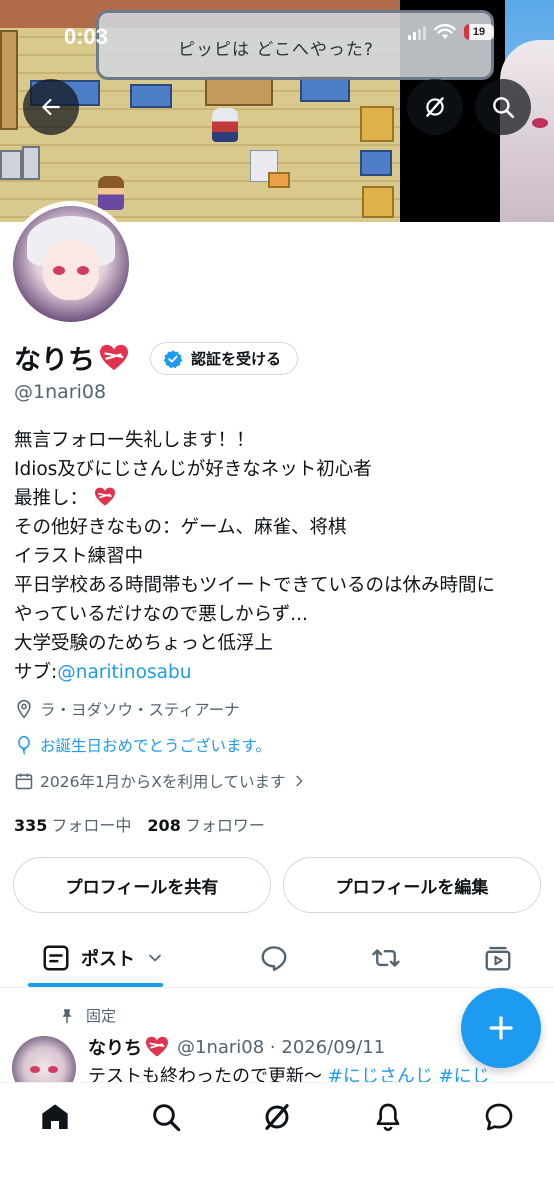 This screenshot has width=554, height=1199. What do you see at coordinates (224, 825) in the screenshot?
I see `followers-label: フォロワー` at bounding box center [224, 825].